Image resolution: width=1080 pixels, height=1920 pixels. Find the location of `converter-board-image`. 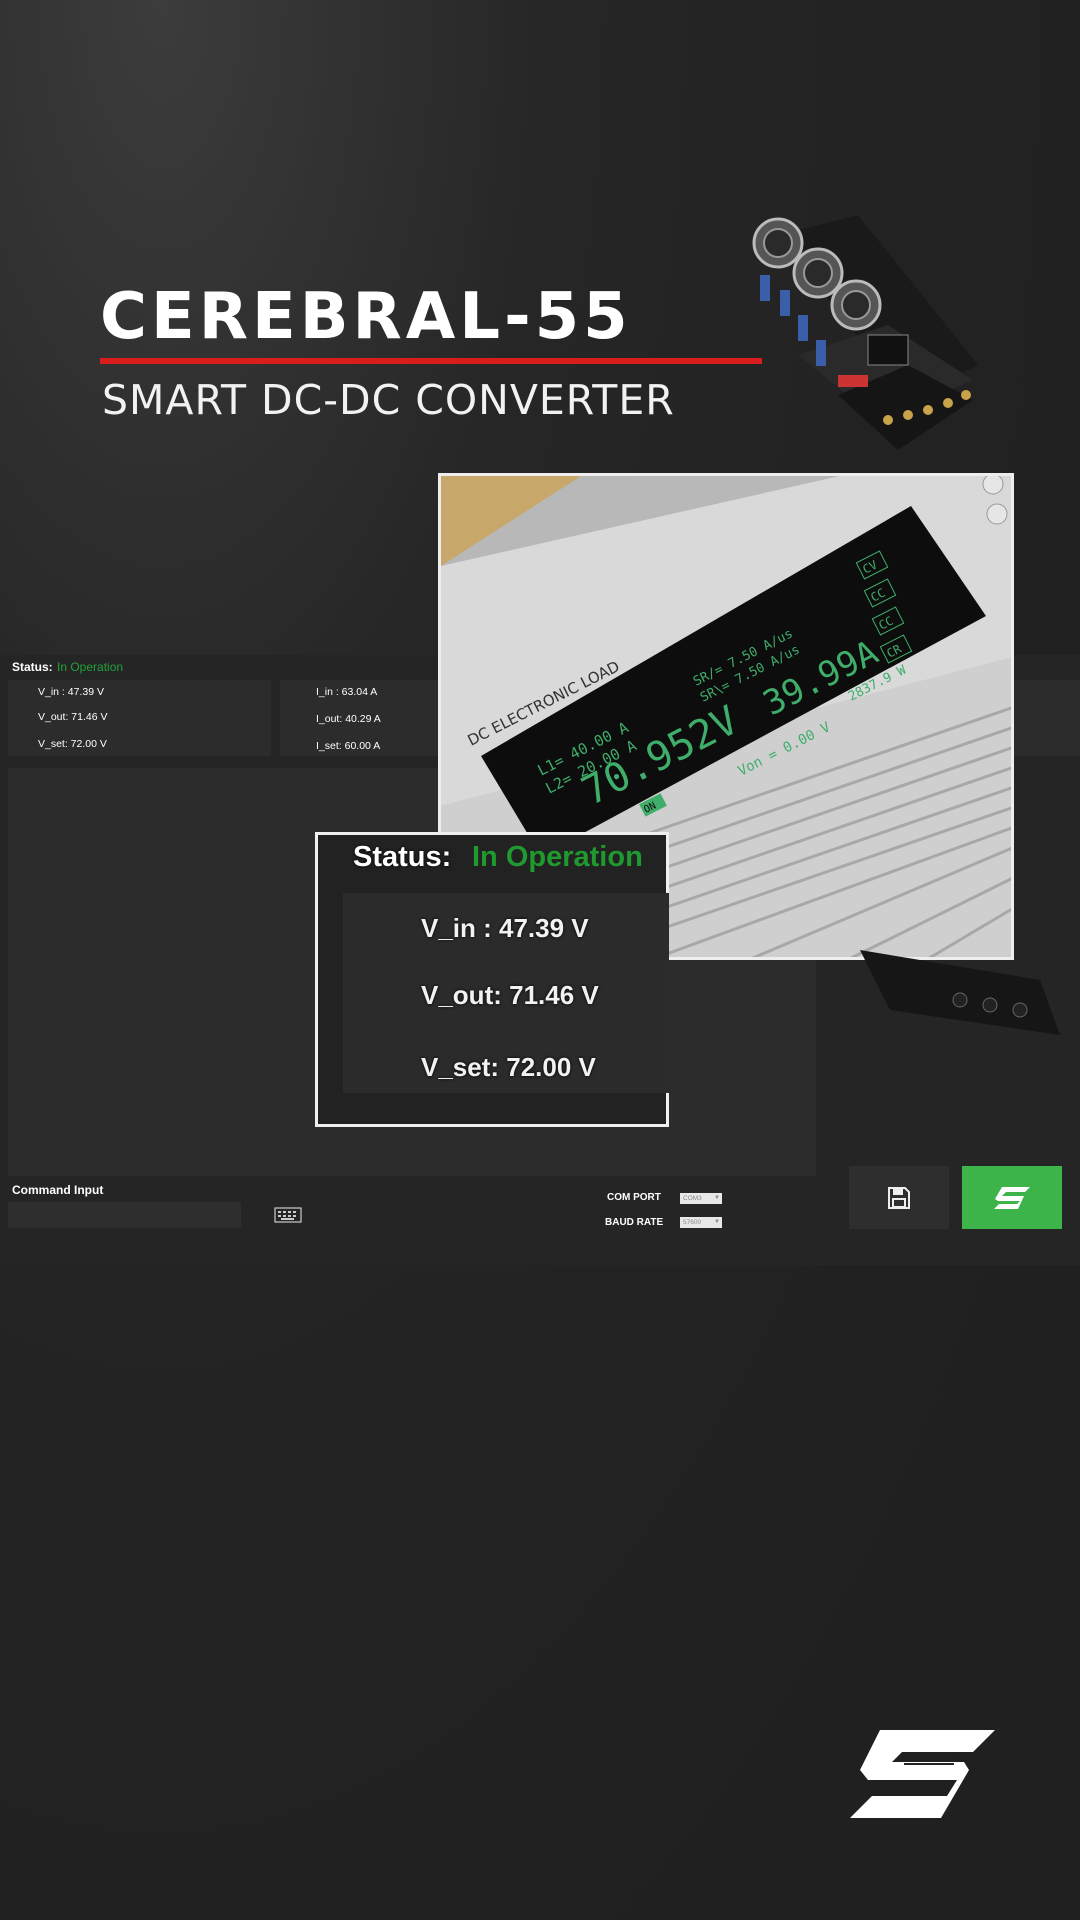

converter-board-image is located at coordinates (865, 332).